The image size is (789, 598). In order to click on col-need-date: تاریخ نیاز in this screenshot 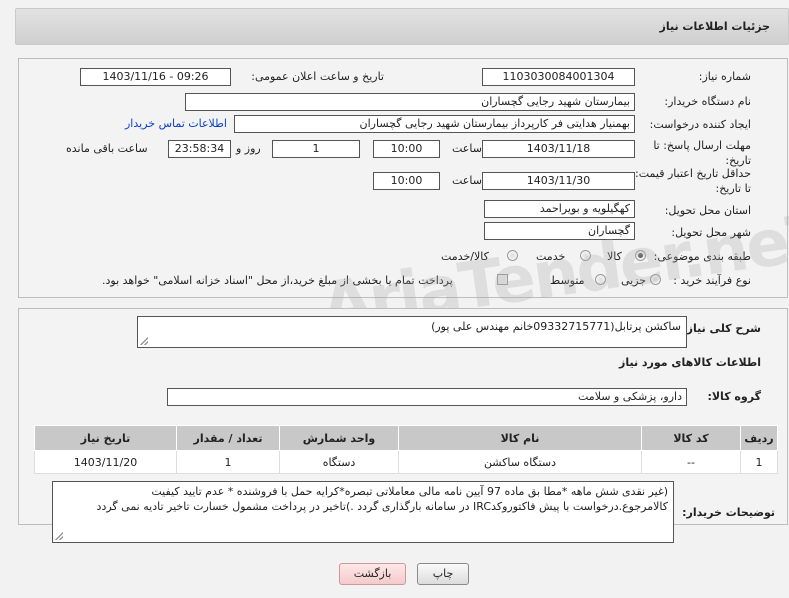, I will do `click(105, 438)`.